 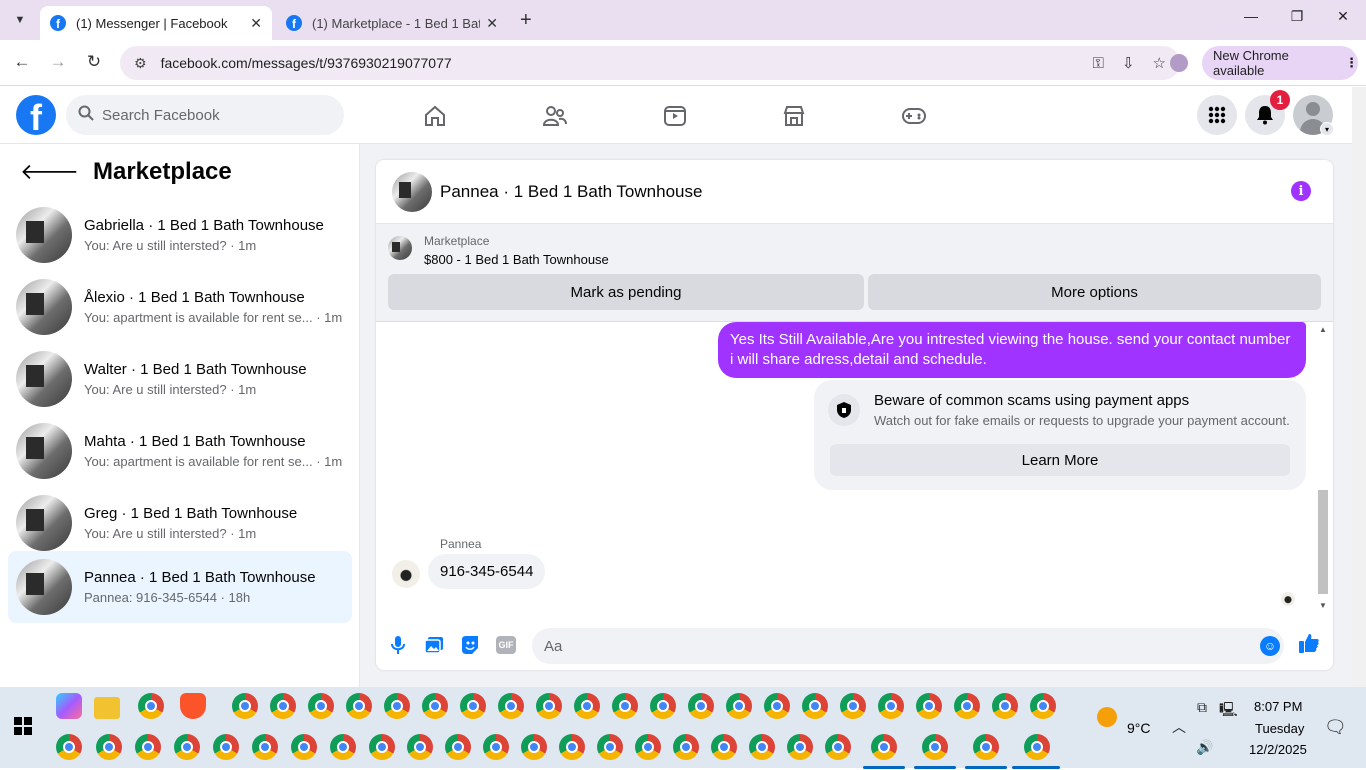 I want to click on password-key-icon: ⚿, so click(x=1098, y=63).